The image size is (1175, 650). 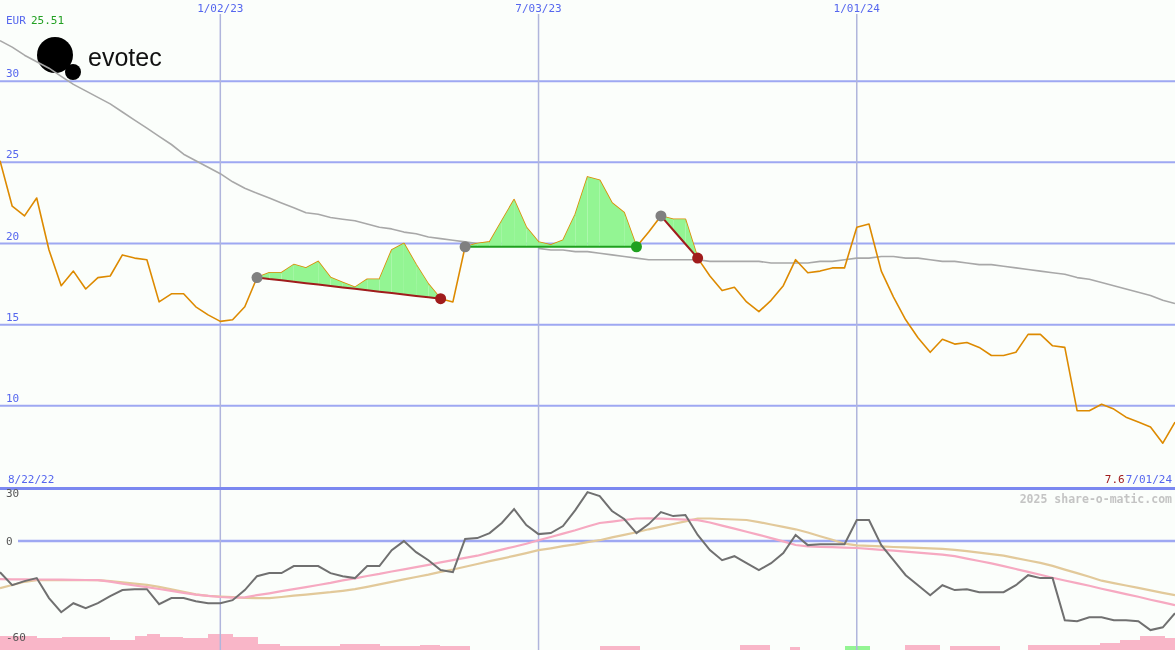 What do you see at coordinates (13, 398) in the screenshot?
I see `axis-label: 10` at bounding box center [13, 398].